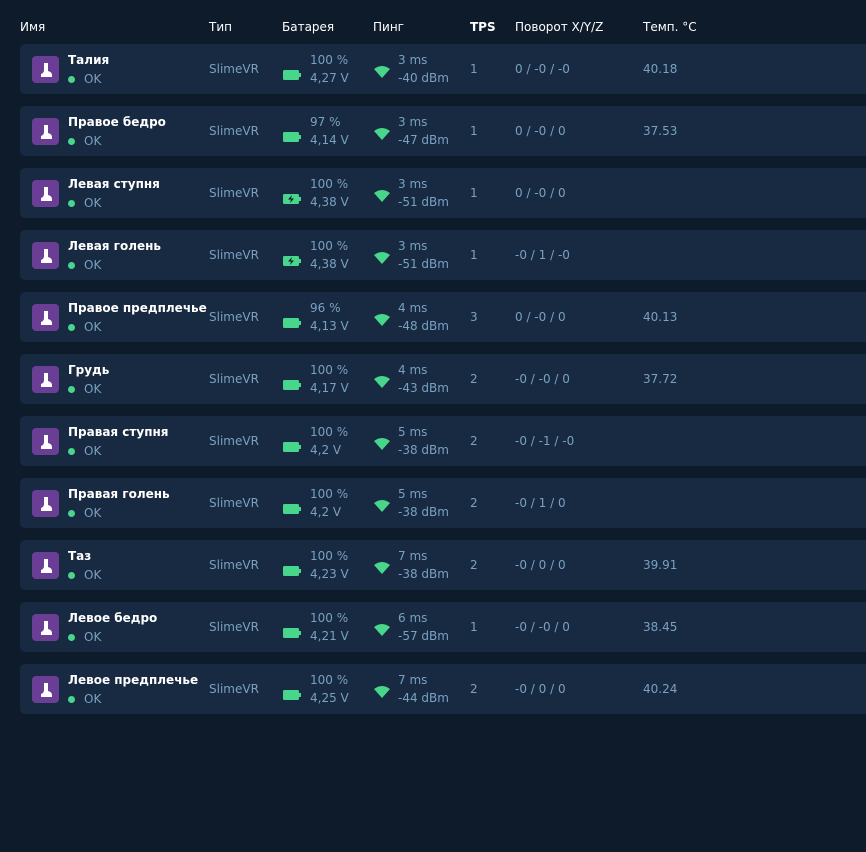  What do you see at coordinates (660, 689) in the screenshot?
I see `temperature-value: 40.24` at bounding box center [660, 689].